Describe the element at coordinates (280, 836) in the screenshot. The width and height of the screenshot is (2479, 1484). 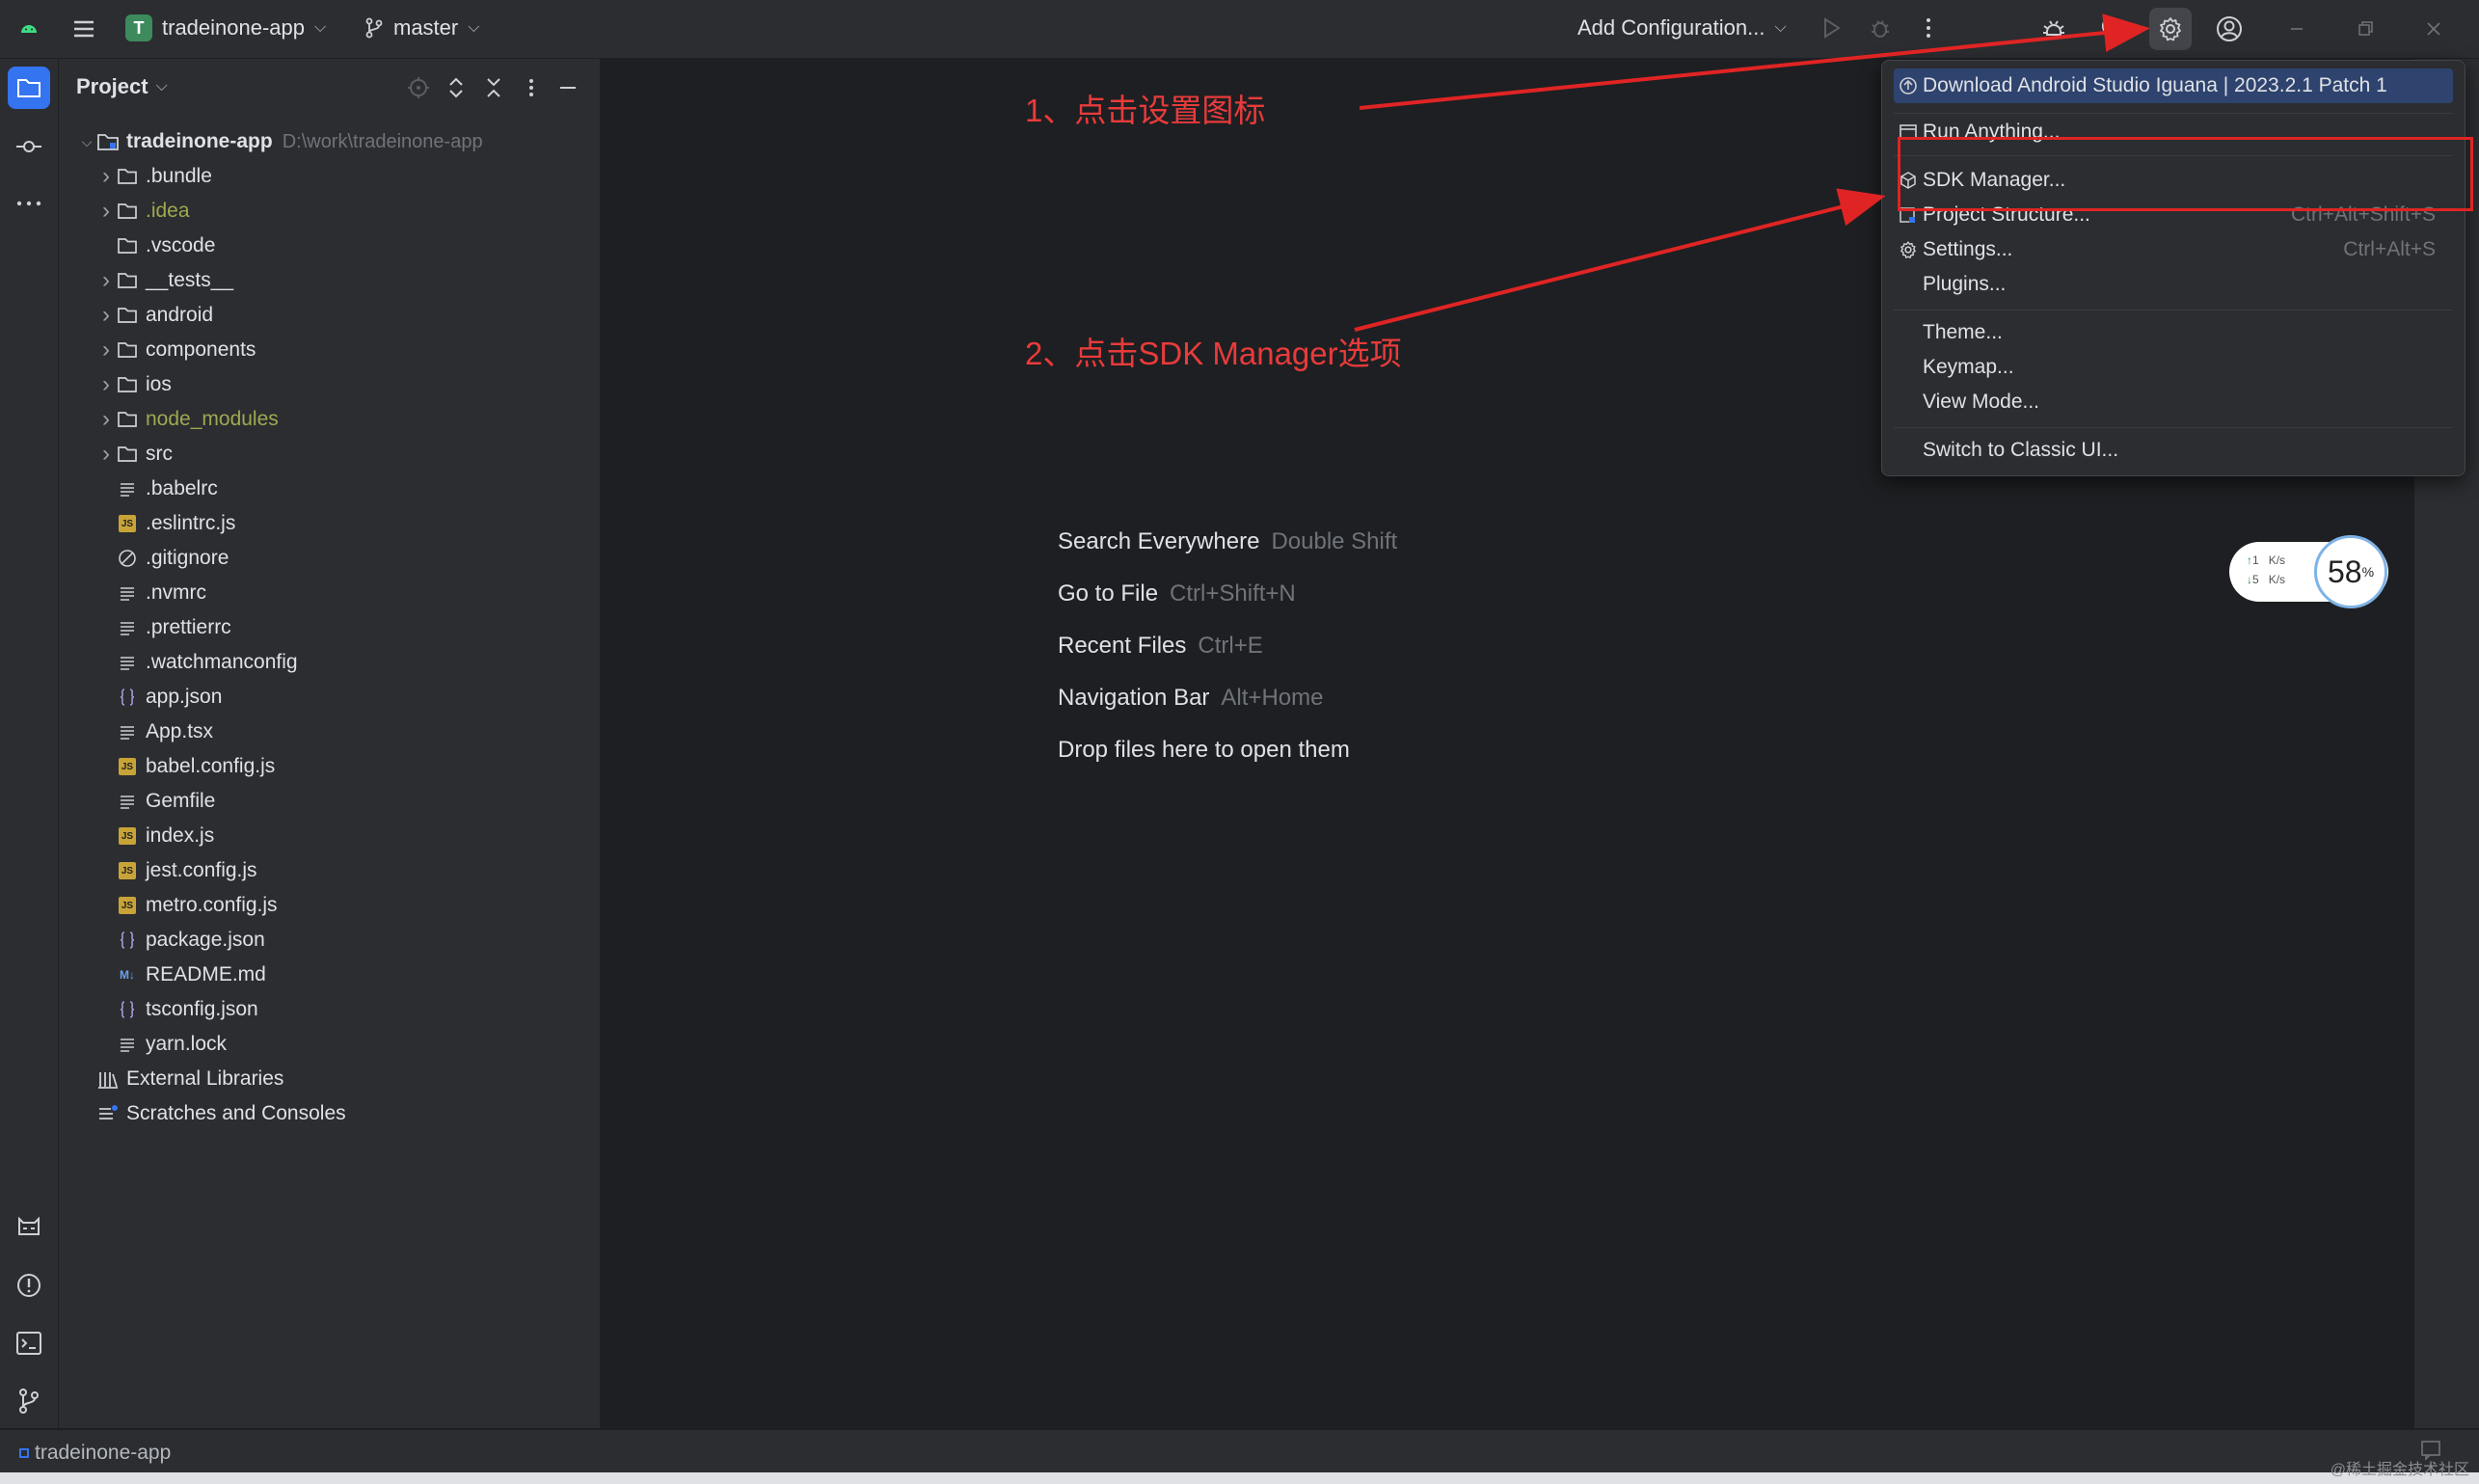
I see `tree-item: JS index.js` at that location.